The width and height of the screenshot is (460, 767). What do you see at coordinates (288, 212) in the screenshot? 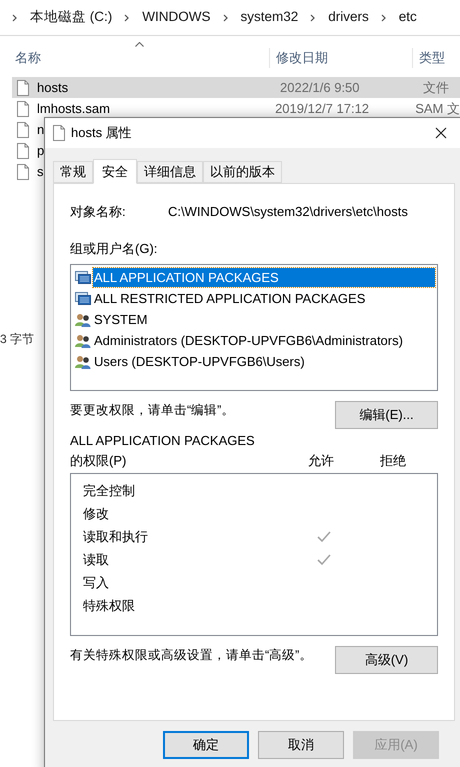
I see `object-path: C:\WINDOWS\system32\drivers\etc\hosts` at bounding box center [288, 212].